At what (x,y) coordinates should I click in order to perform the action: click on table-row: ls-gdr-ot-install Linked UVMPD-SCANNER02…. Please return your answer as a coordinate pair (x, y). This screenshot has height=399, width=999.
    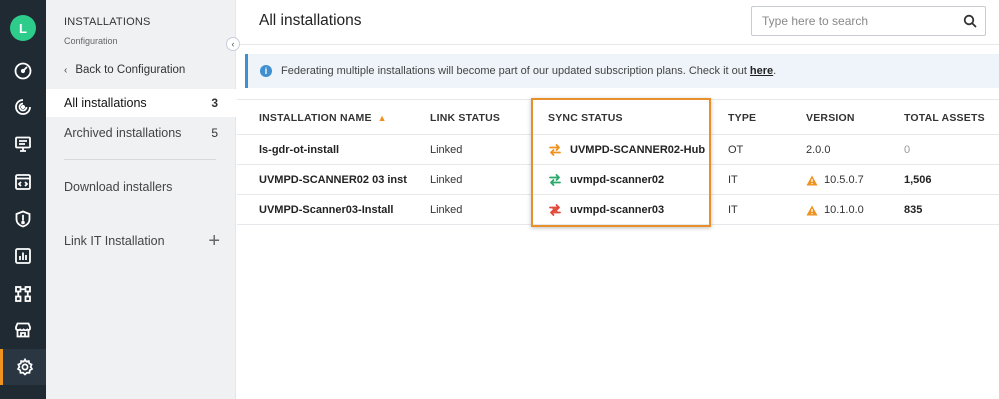
    Looking at the image, I should click on (618, 150).